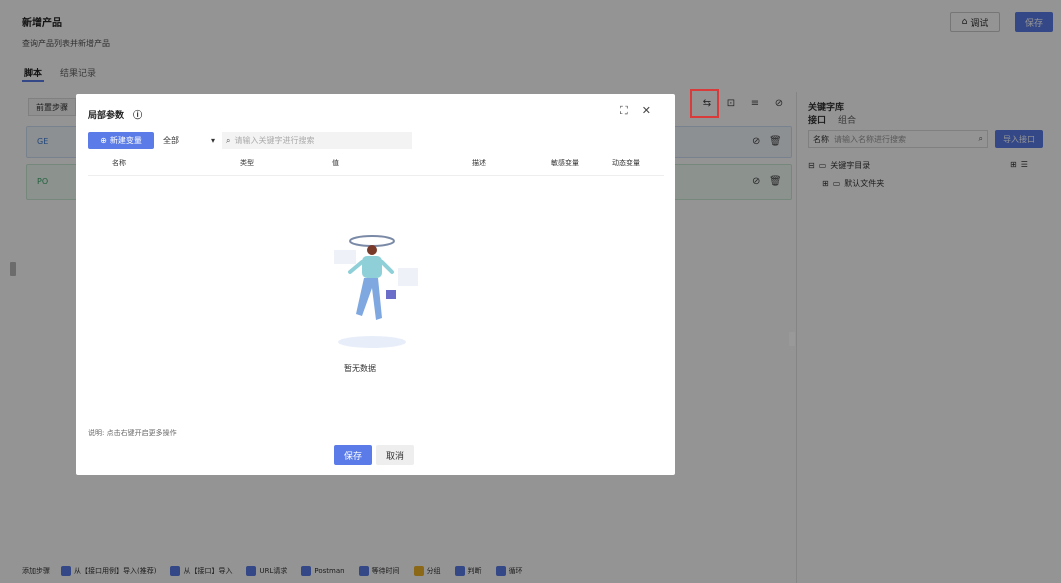 This screenshot has width=1061, height=583. I want to click on highlight-box, so click(704, 103).